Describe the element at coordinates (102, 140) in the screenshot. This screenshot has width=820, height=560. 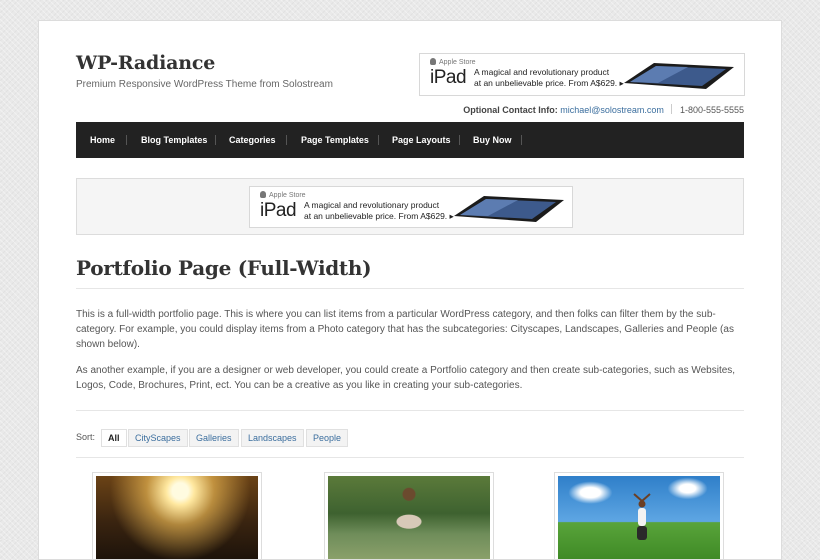
I see `nav-item-home: Home` at that location.